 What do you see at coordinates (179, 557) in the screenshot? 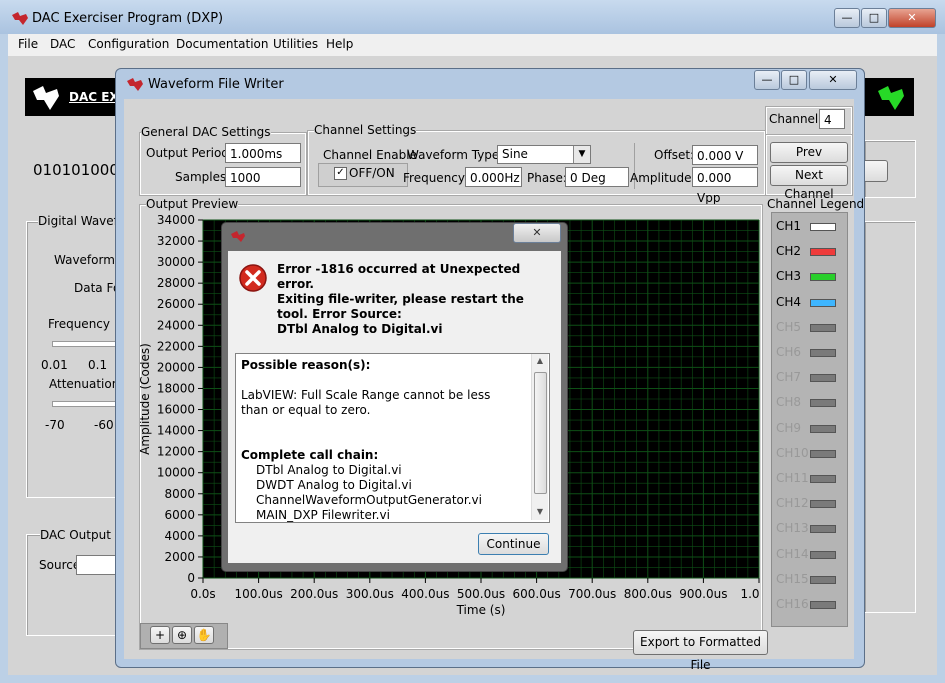
I see `y-tick-label: 2000` at bounding box center [179, 557].